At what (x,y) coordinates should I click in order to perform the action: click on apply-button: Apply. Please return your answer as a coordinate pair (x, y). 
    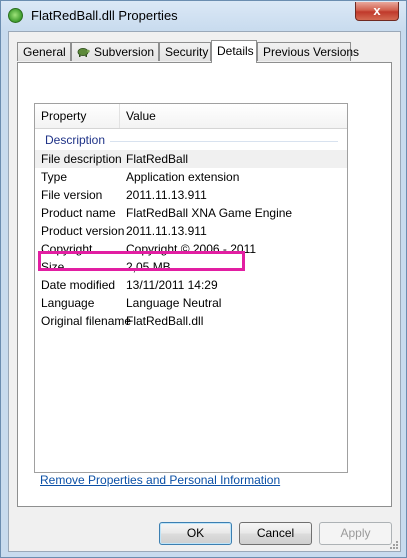
    Looking at the image, I should click on (355, 533).